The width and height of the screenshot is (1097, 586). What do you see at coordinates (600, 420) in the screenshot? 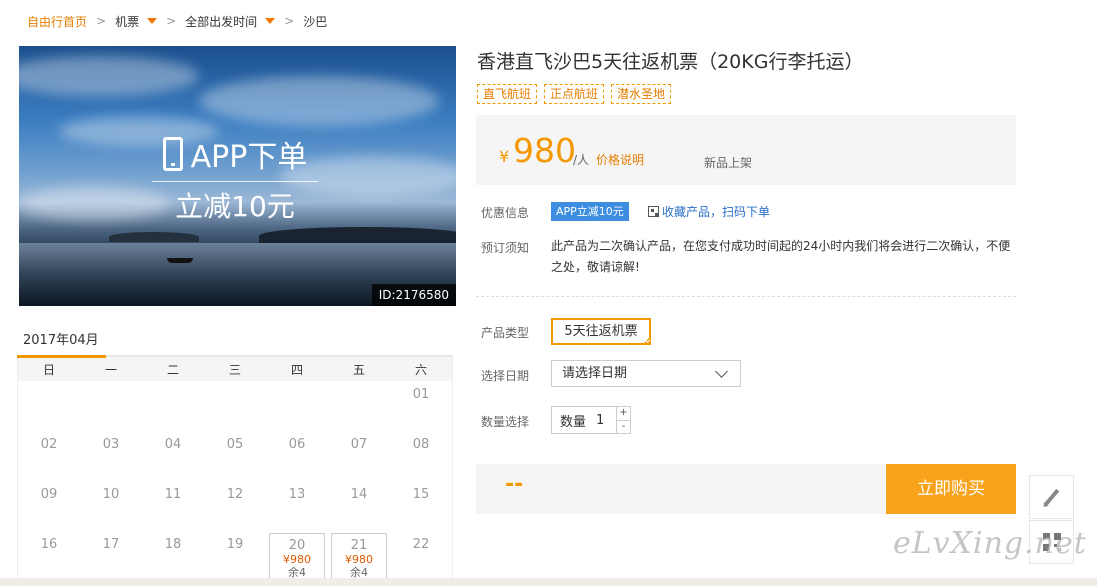
I see `quantity-input: 1` at bounding box center [600, 420].